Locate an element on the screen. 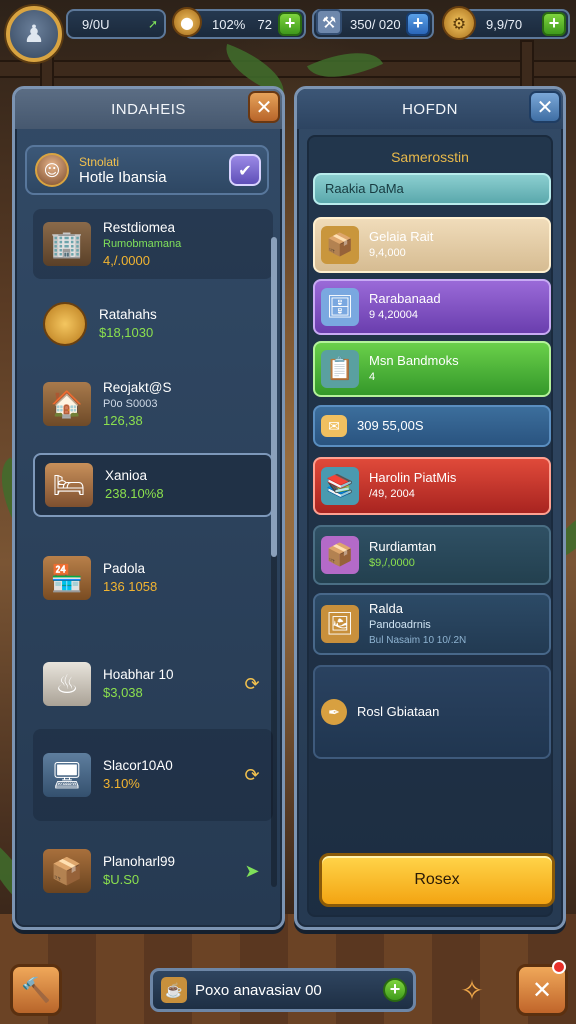 This screenshot has width=576, height=1024. detail-row: ✉ 309 55,00S is located at coordinates (432, 426).